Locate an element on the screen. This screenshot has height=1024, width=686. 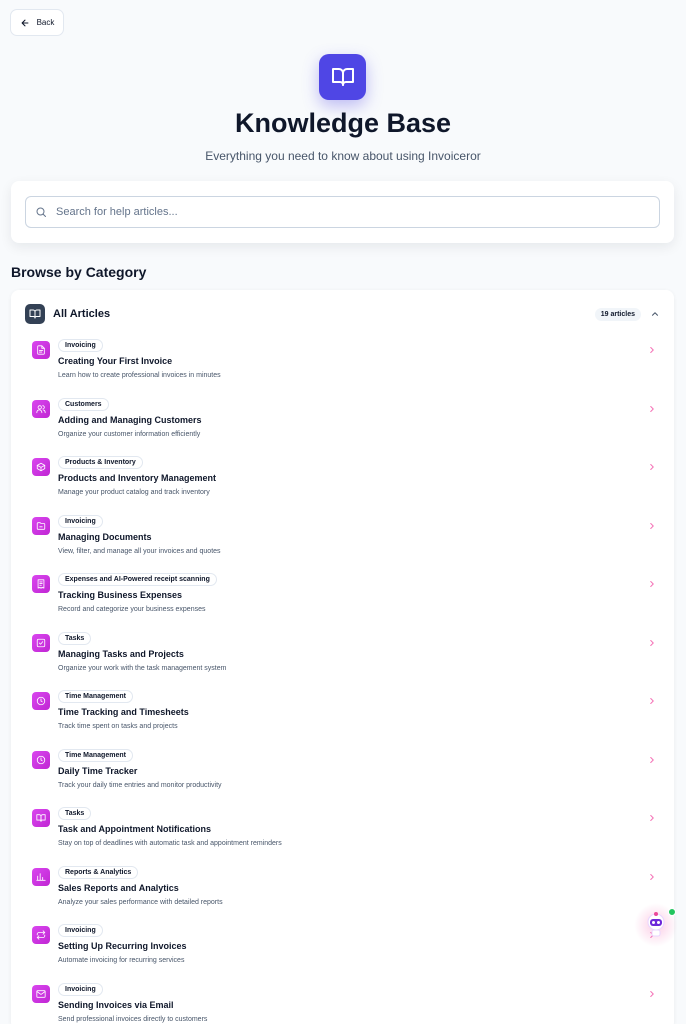
category-title: All Articles is located at coordinates (82, 314).